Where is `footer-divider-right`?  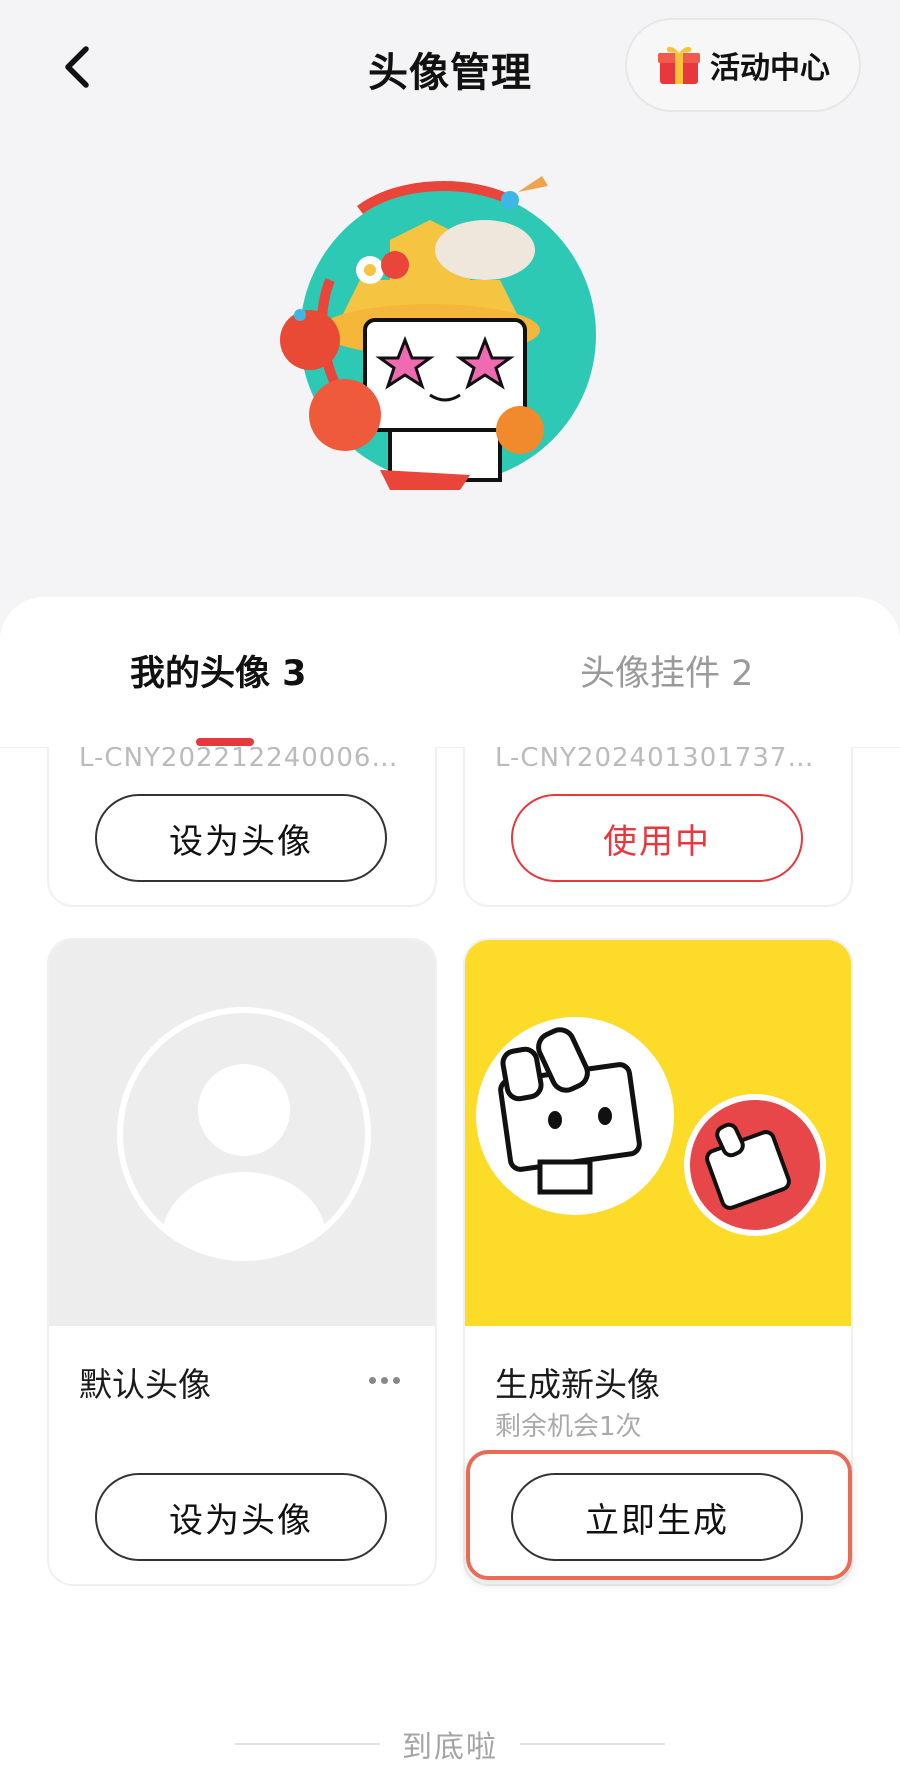 footer-divider-right is located at coordinates (592, 1744).